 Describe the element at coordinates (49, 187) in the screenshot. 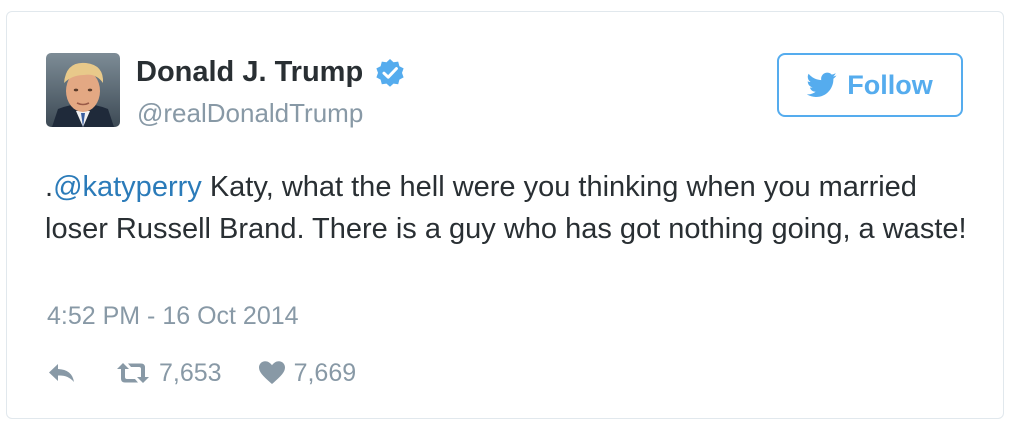

I see `tweet-prefix: .` at that location.